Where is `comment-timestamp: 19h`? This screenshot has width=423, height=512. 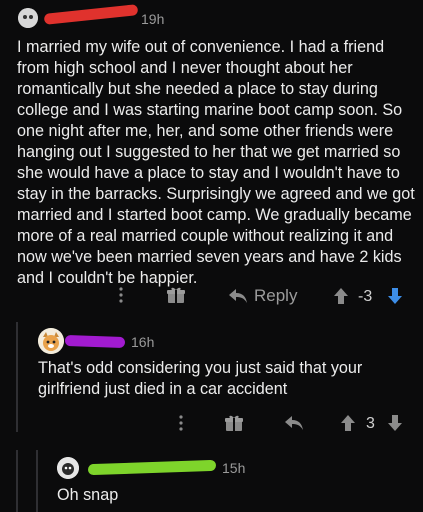 comment-timestamp: 19h is located at coordinates (153, 19).